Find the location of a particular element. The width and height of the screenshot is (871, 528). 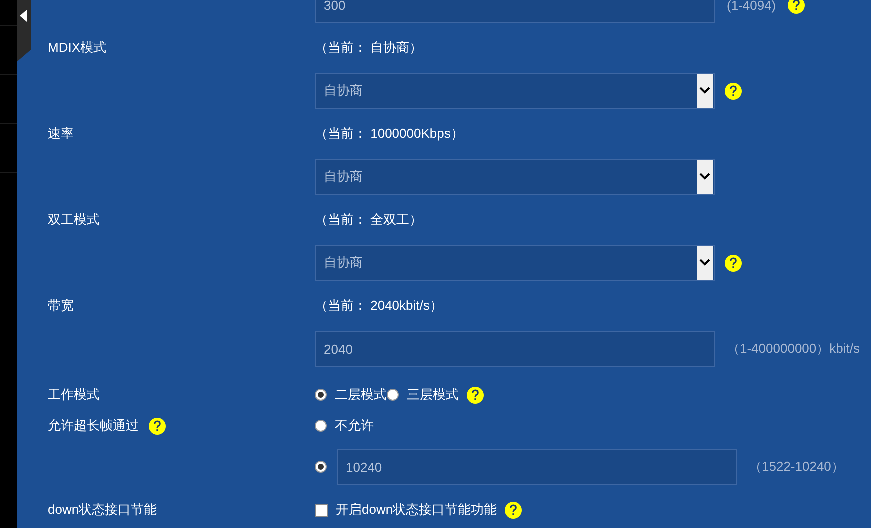

field-label: down状态接口节能 is located at coordinates (103, 510).